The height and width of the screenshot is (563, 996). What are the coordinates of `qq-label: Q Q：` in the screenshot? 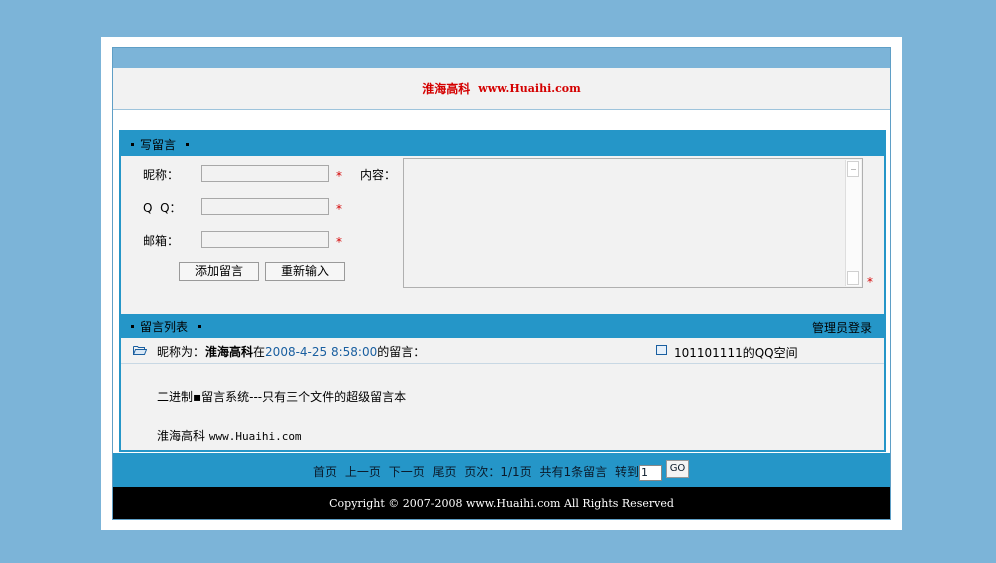 It's located at (162, 208).